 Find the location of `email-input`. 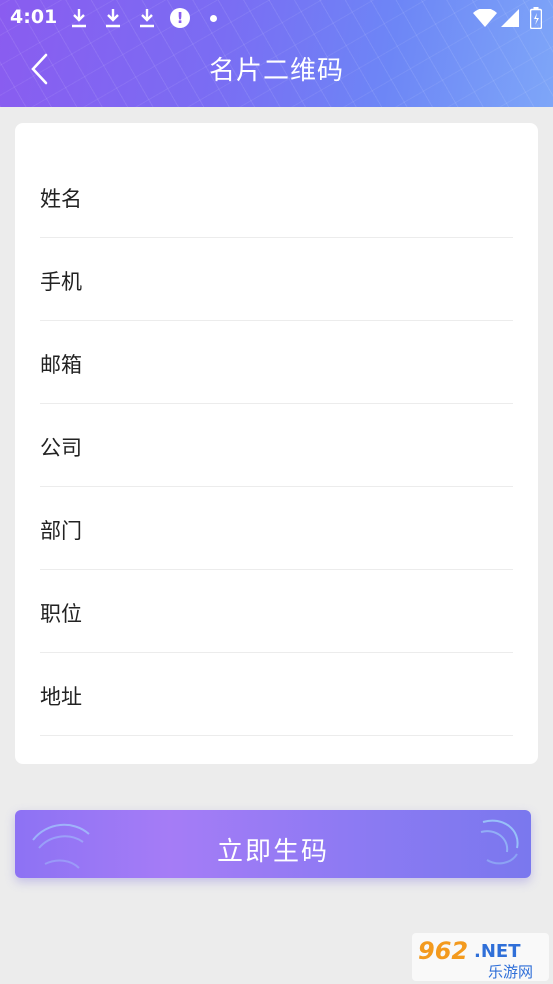

email-input is located at coordinates (316, 361).